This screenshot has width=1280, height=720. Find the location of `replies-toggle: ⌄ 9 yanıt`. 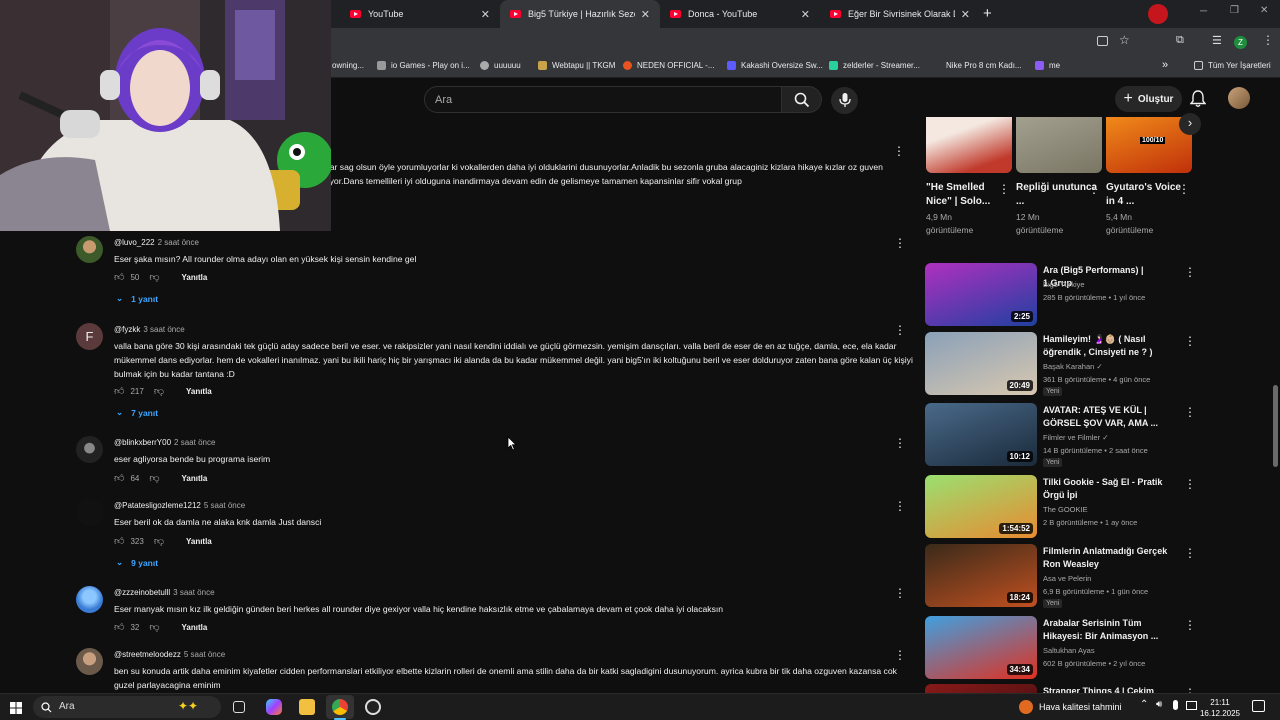

replies-toggle: ⌄ 9 yanıt is located at coordinates (137, 562).